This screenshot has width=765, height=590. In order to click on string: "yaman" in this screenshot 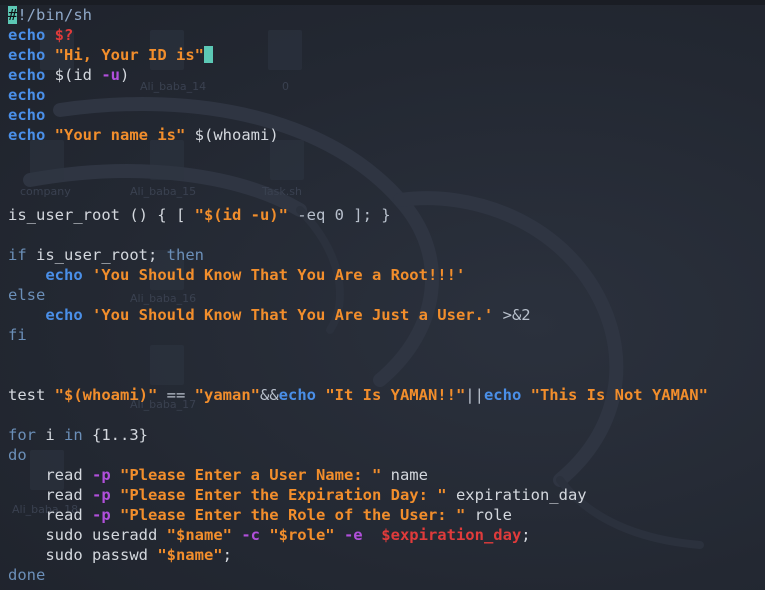, I will do `click(227, 395)`.